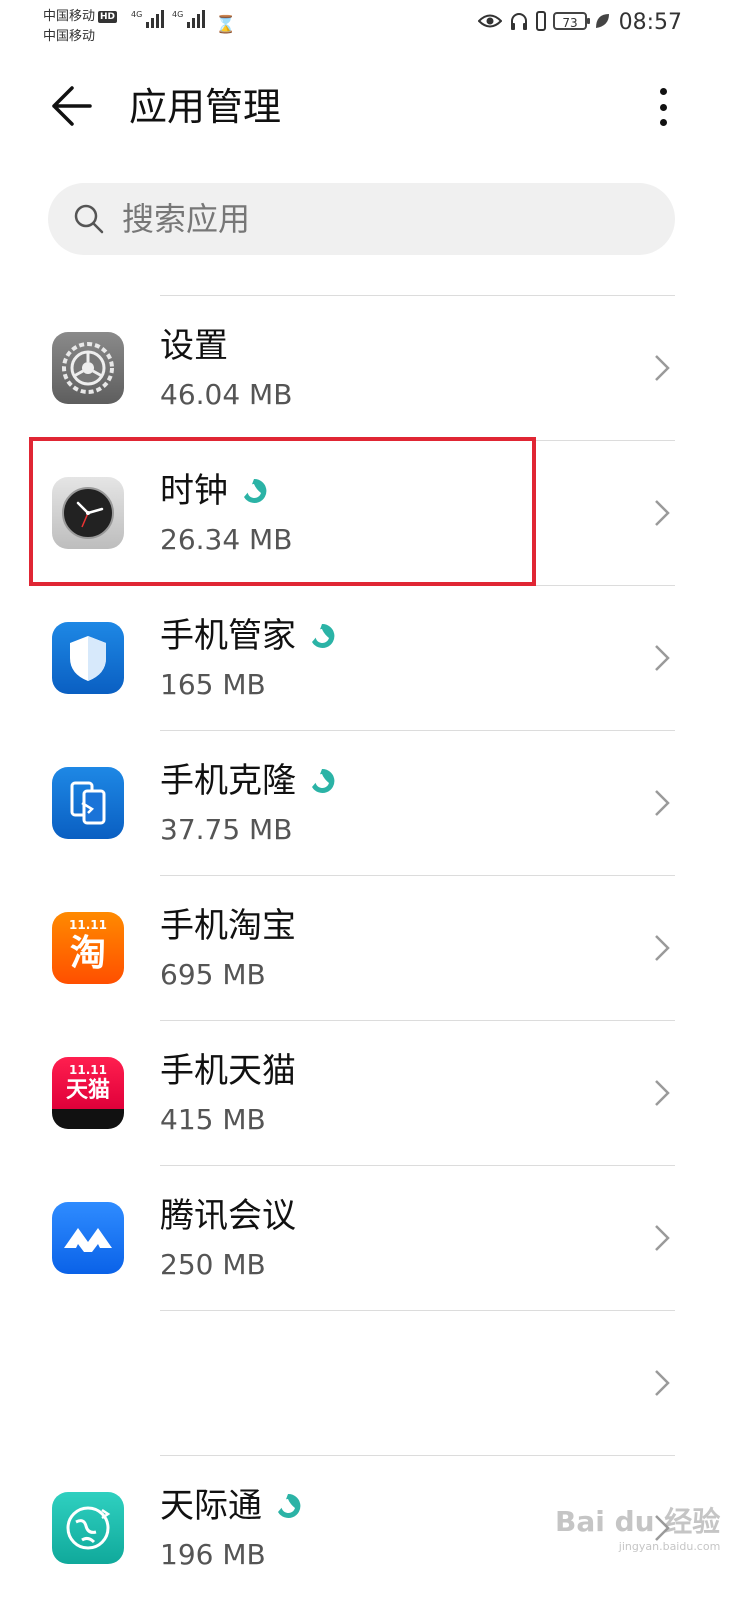 The width and height of the screenshot is (738, 1600). I want to click on app-item-tencent-meeting: 腾讯会议 250 MB, so click(369, 1237).